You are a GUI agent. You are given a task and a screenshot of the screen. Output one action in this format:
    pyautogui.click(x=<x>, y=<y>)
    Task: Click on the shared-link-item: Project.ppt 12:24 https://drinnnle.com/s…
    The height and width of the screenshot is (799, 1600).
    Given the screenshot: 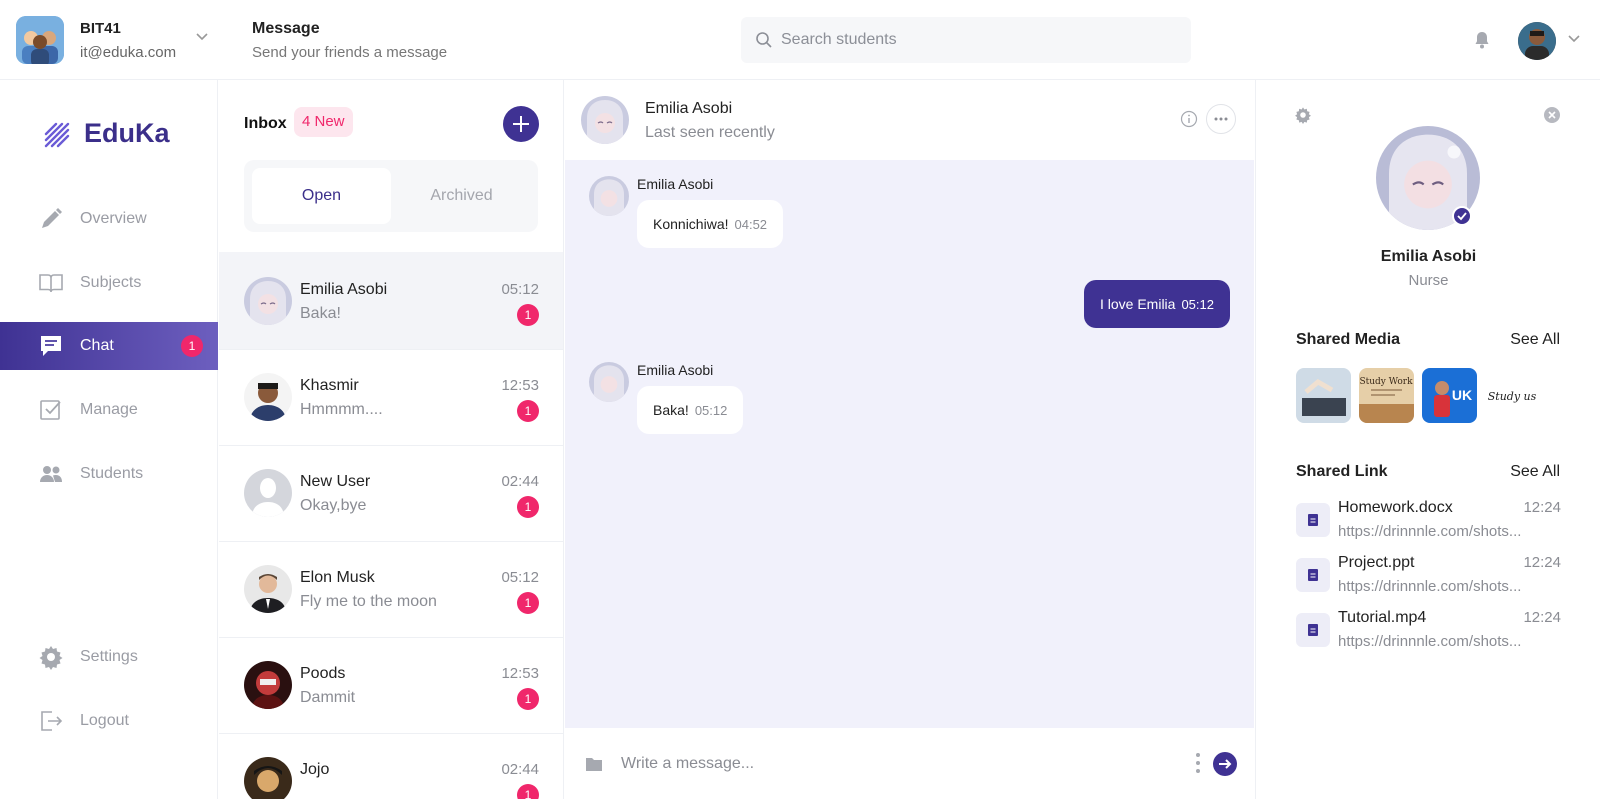 What is the action you would take?
    pyautogui.click(x=1428, y=579)
    